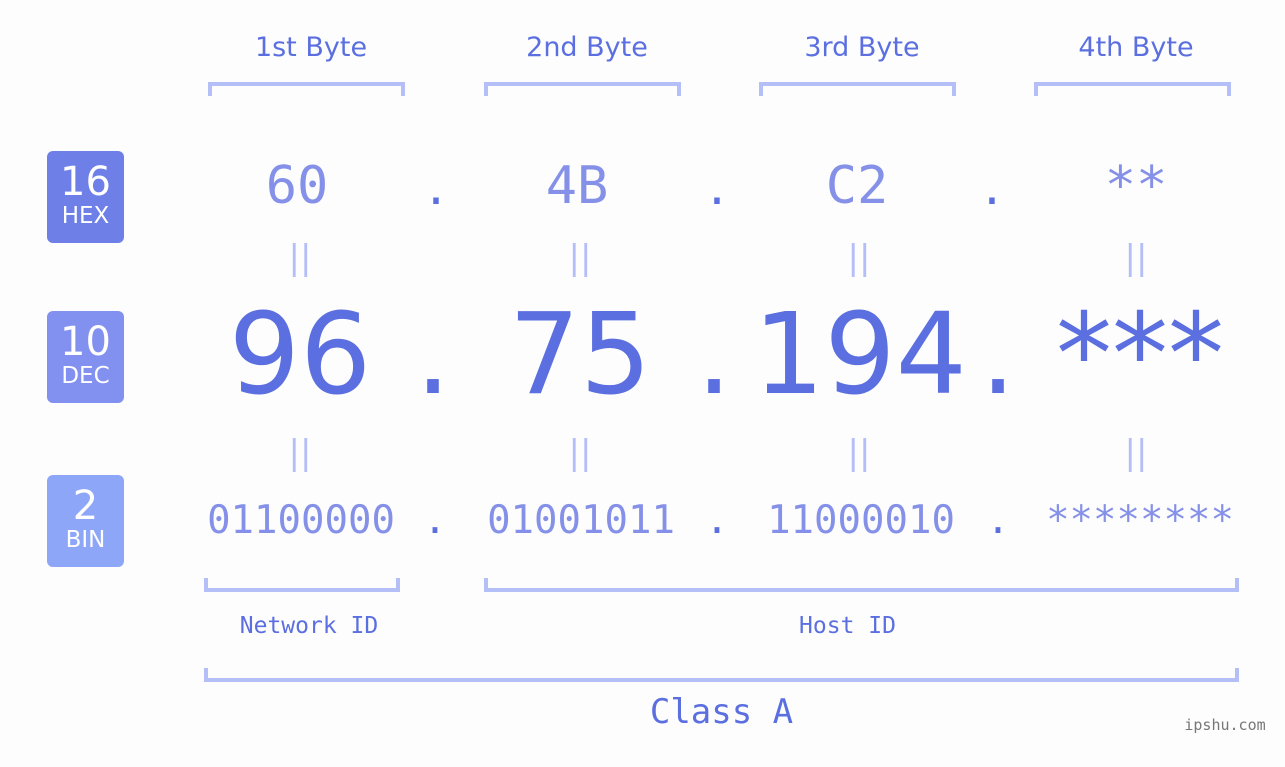 This screenshot has width=1285, height=767. I want to click on watermark: ipshu.com, so click(1225, 725).